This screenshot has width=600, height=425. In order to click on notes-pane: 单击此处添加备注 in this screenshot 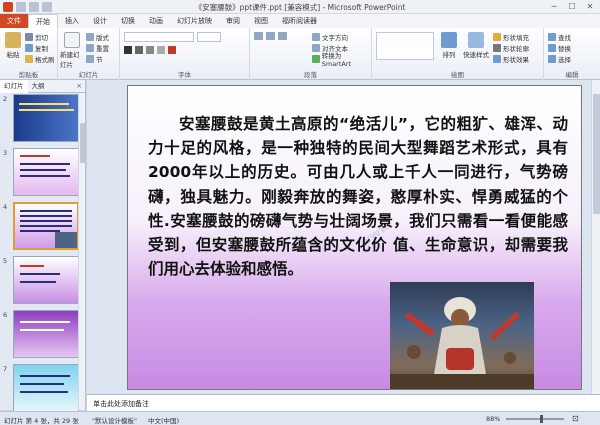, I will do `click(343, 402)`.